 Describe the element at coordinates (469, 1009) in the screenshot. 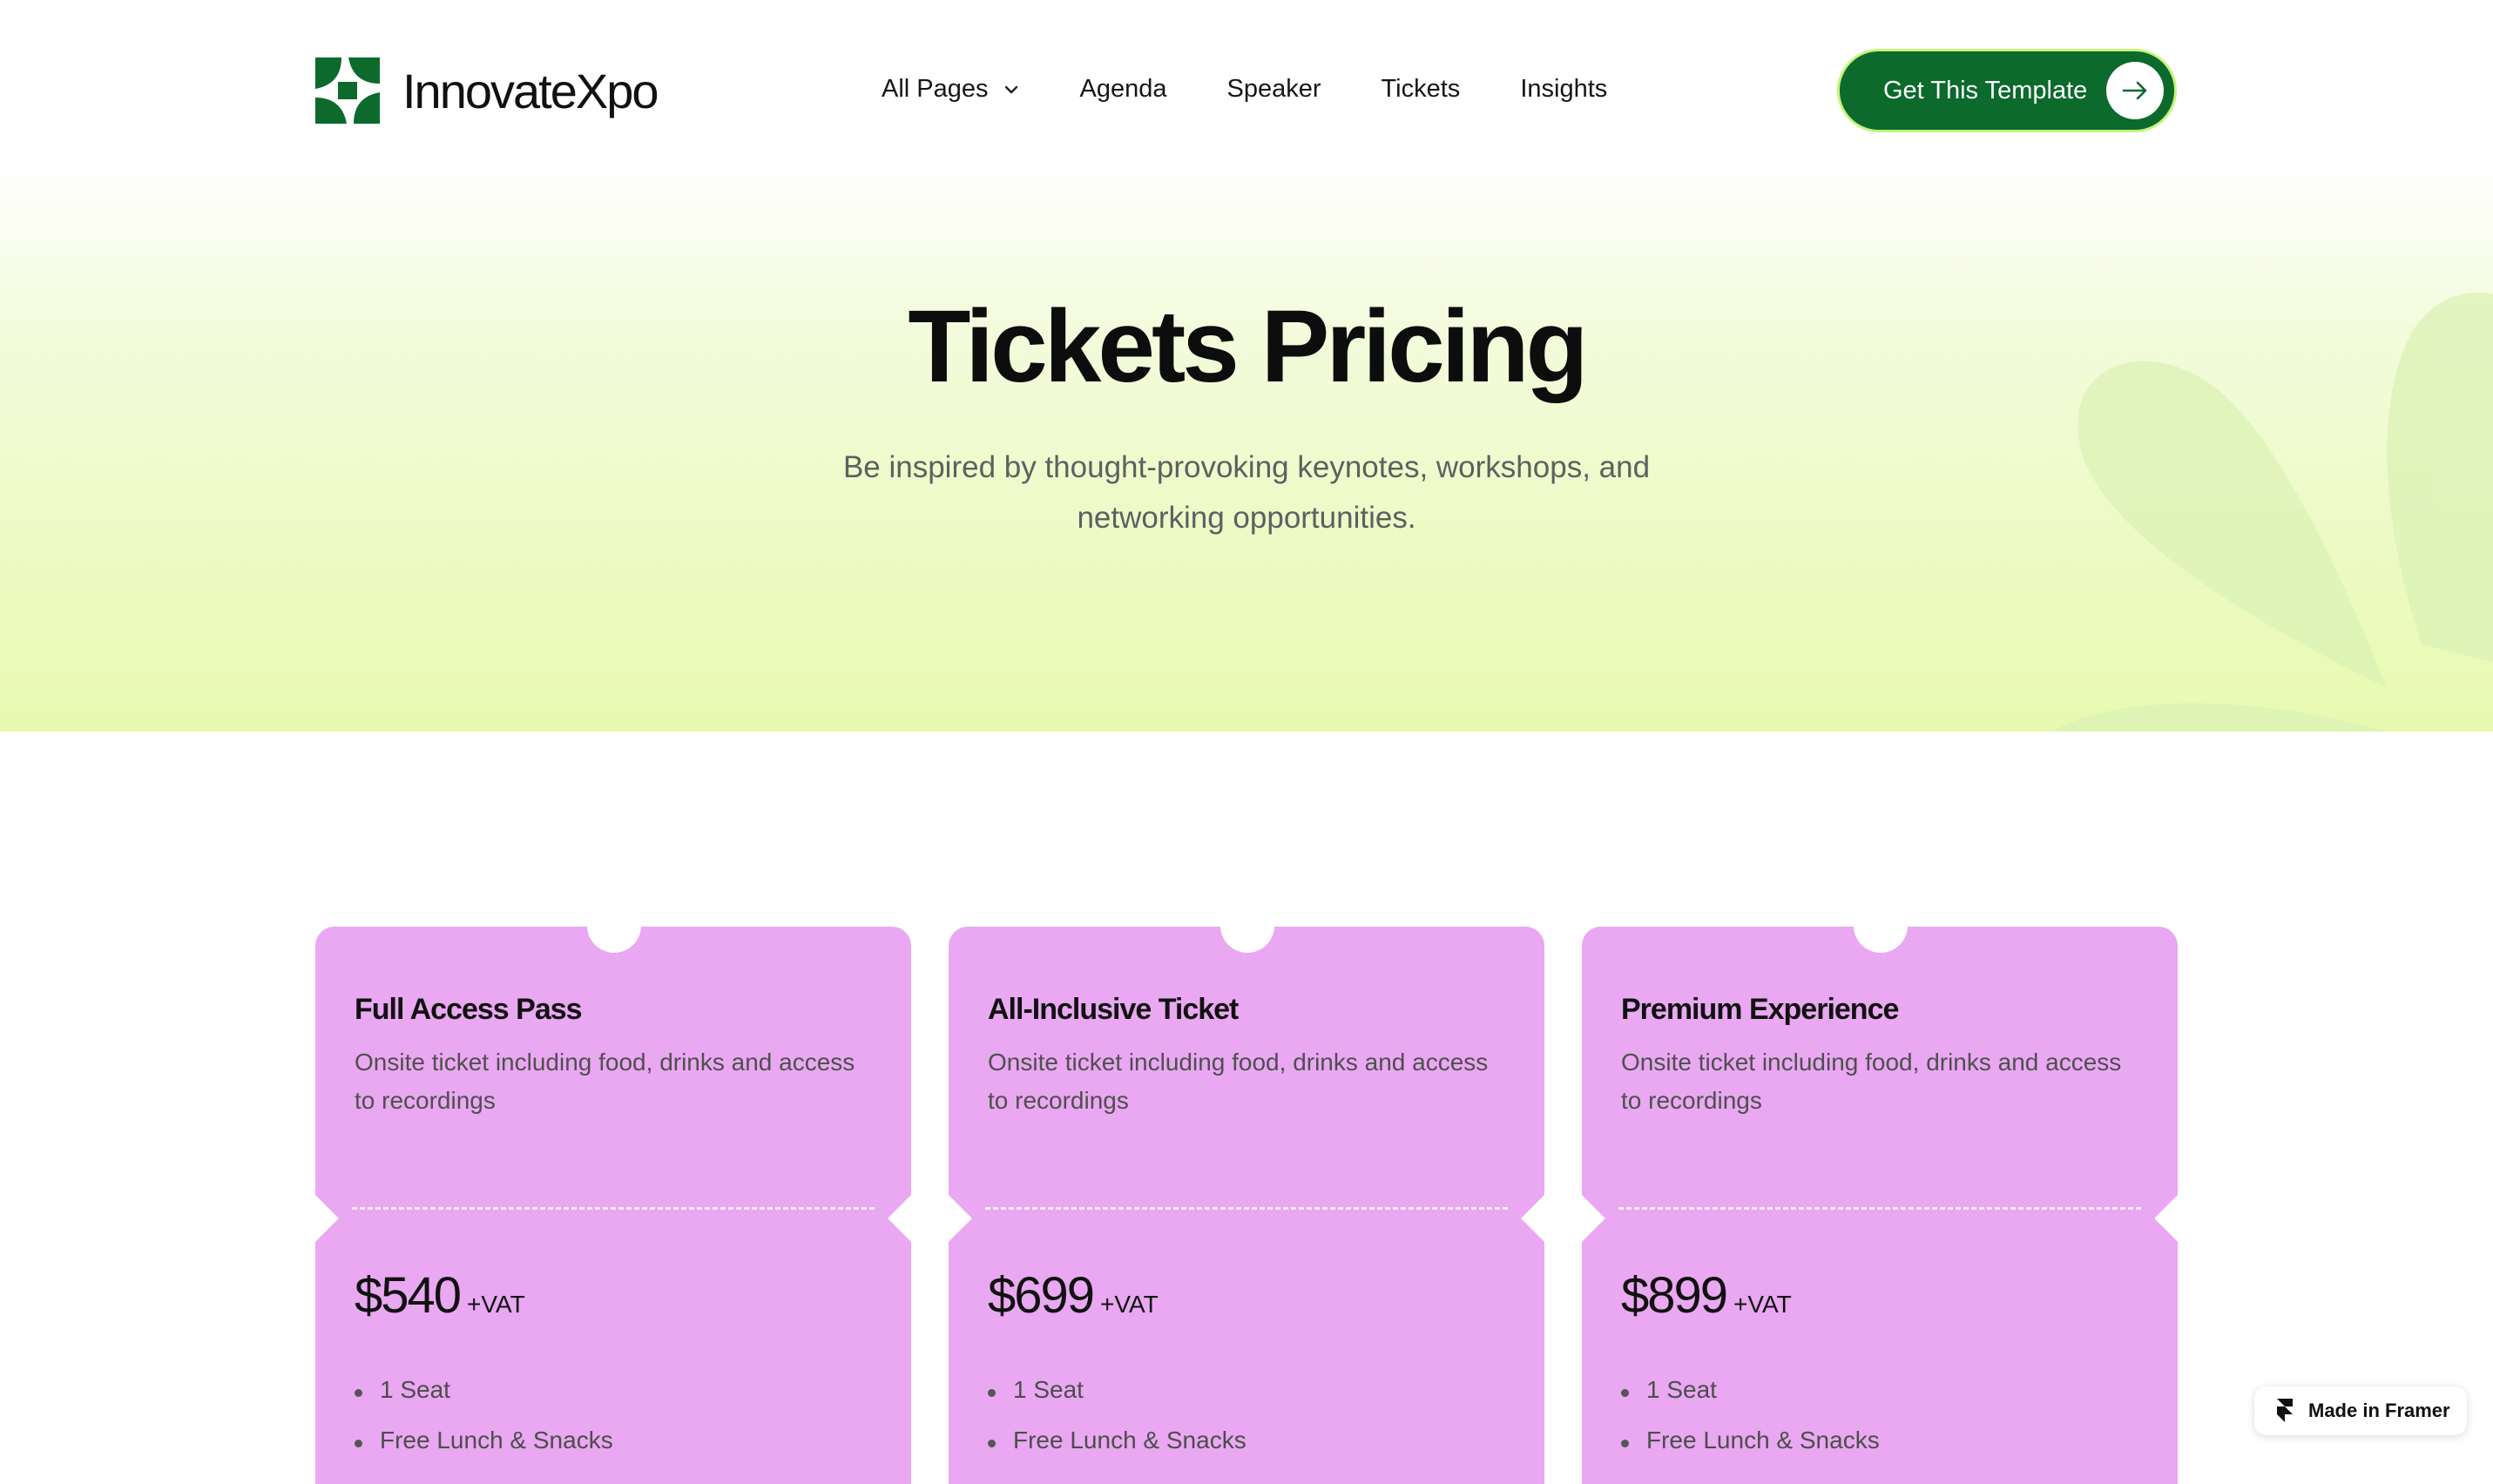

I see `ticket-title: Full Access Pass` at that location.